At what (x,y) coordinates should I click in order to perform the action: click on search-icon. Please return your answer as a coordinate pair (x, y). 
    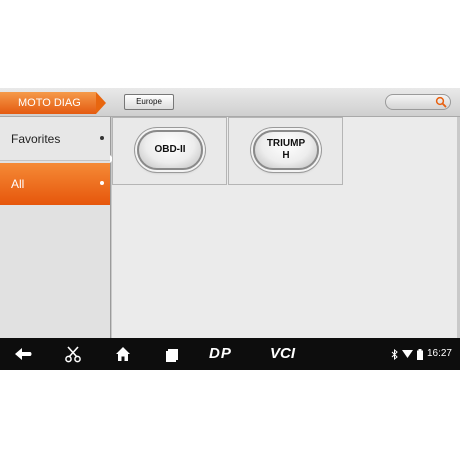
    Looking at the image, I should click on (441, 102).